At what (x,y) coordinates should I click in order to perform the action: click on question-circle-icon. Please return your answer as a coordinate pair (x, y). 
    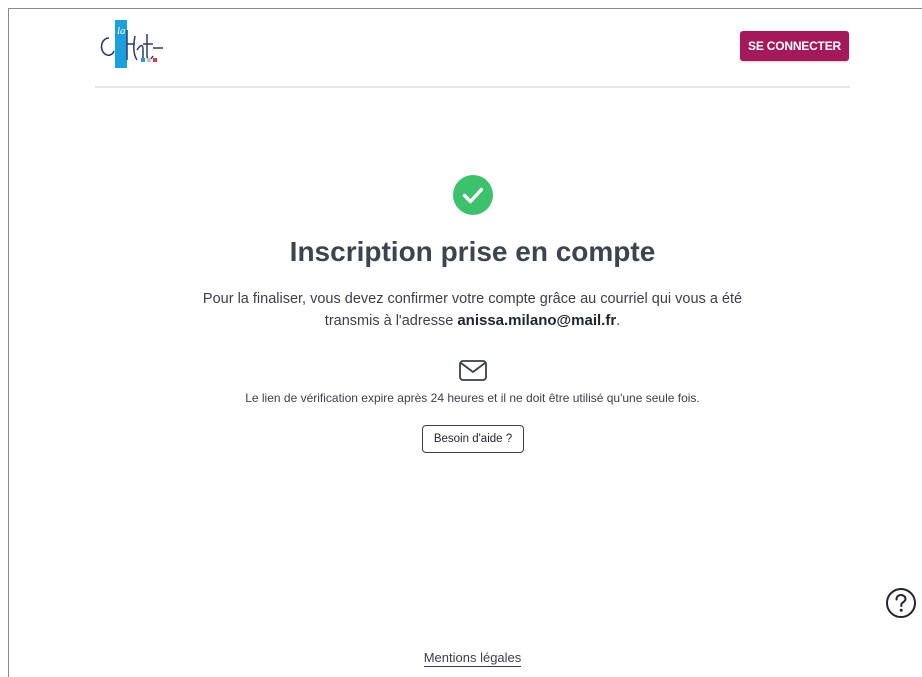
    Looking at the image, I should click on (901, 603).